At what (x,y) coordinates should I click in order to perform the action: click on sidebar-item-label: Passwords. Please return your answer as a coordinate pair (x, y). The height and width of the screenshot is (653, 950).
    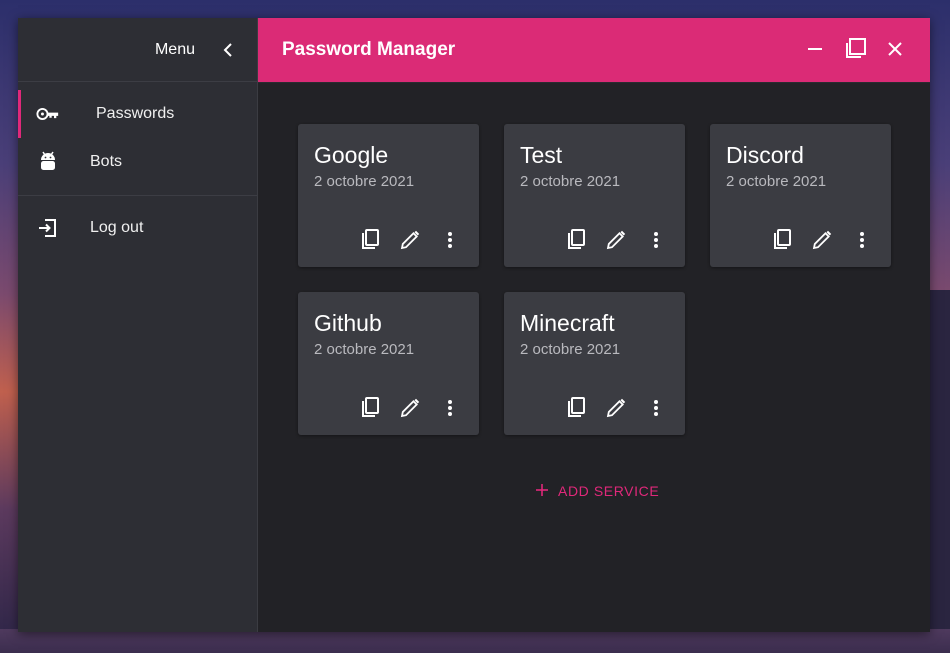
    Looking at the image, I should click on (135, 113).